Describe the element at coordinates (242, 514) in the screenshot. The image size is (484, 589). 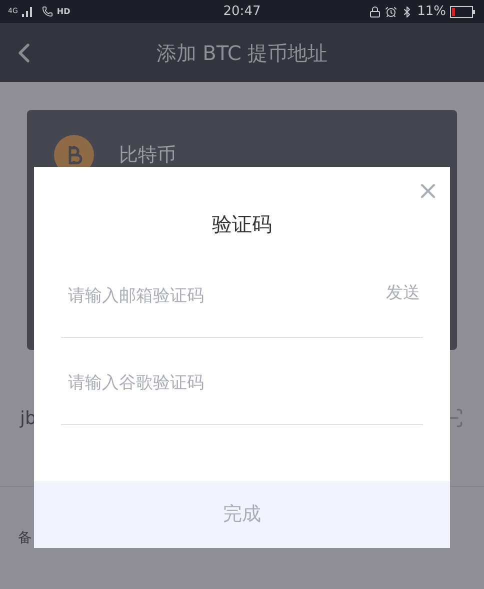
I see `done-button: 完成` at that location.